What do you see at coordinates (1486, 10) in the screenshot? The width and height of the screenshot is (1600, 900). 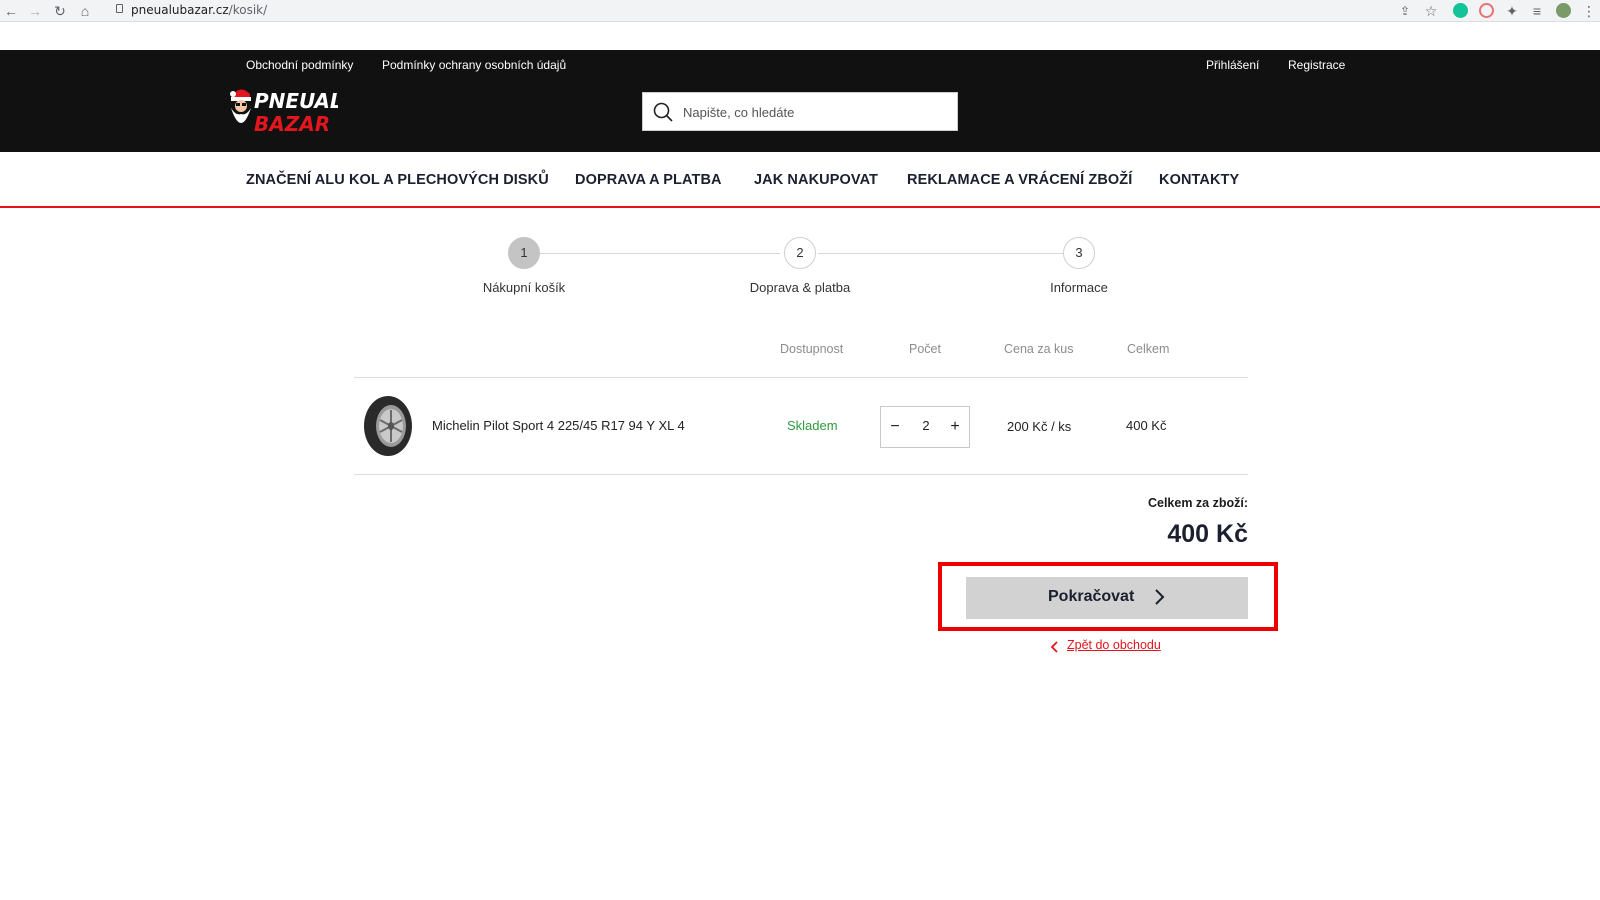 I see `extension-icon` at bounding box center [1486, 10].